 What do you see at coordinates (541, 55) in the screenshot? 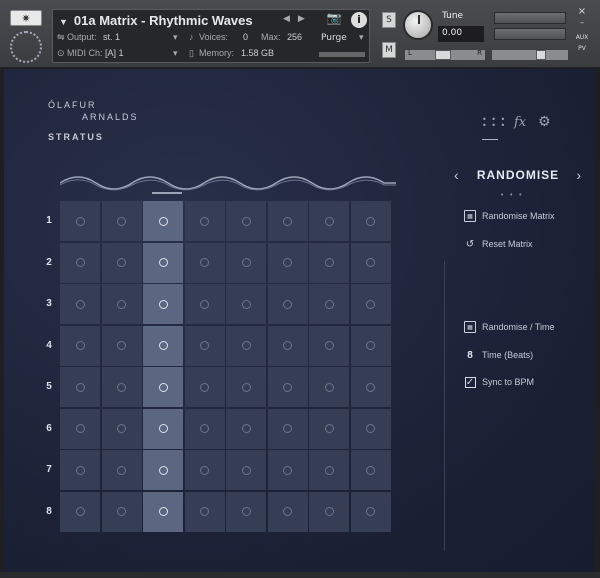
I see `volume-slider-thumb` at bounding box center [541, 55].